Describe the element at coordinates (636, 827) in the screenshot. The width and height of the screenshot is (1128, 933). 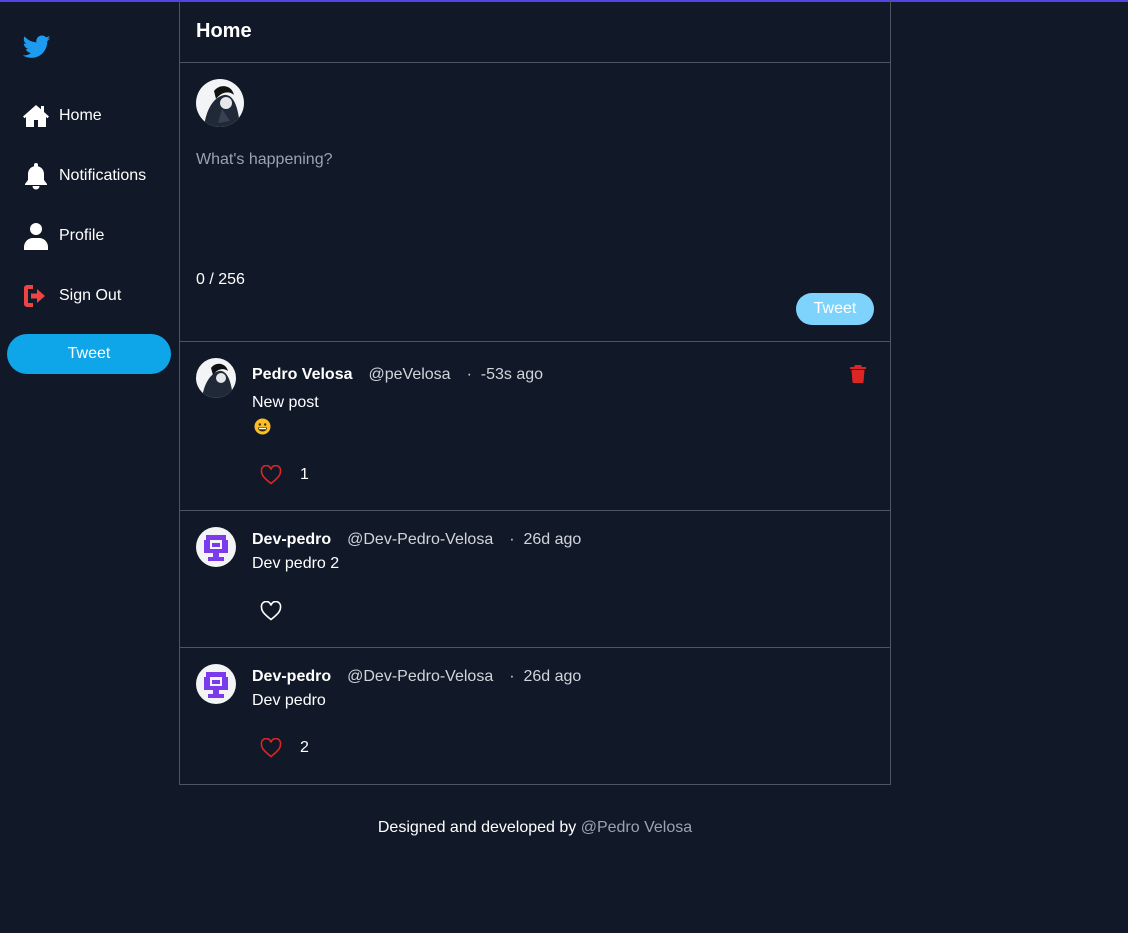
I see `footer-author-link: @Pedro Velosa` at that location.